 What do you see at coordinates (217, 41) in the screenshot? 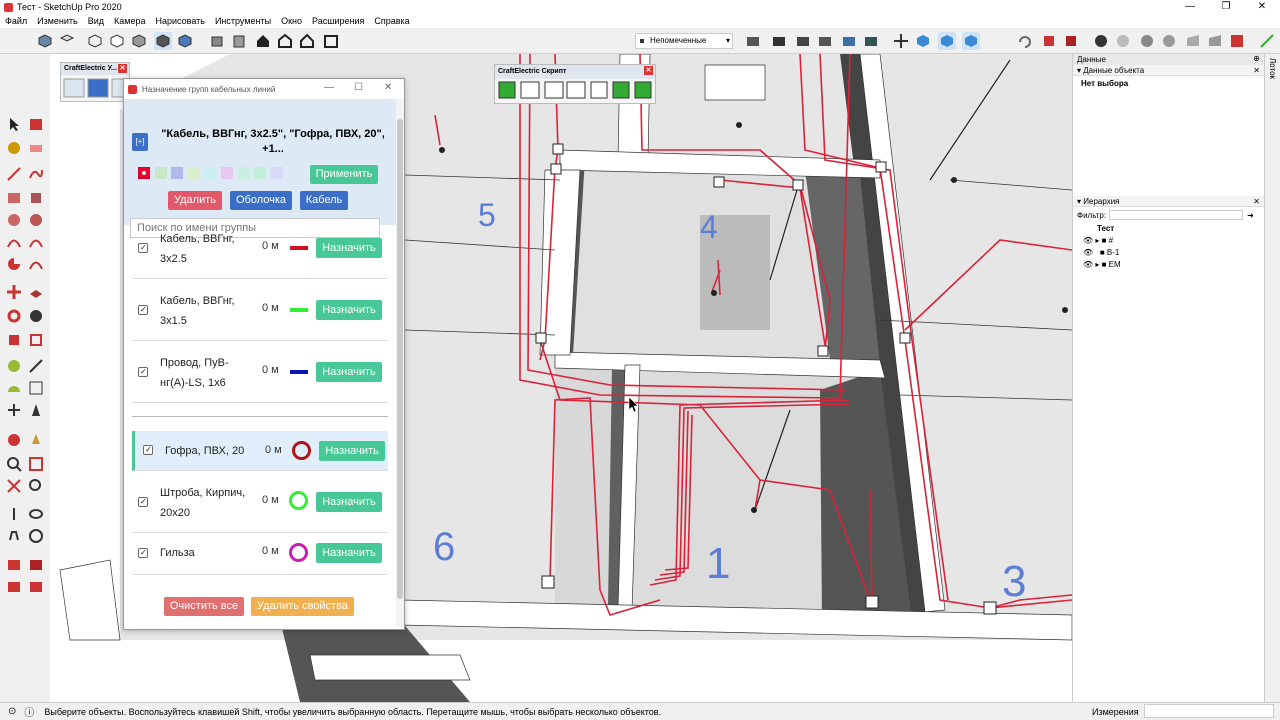
I see `iso-view-icon` at bounding box center [217, 41].